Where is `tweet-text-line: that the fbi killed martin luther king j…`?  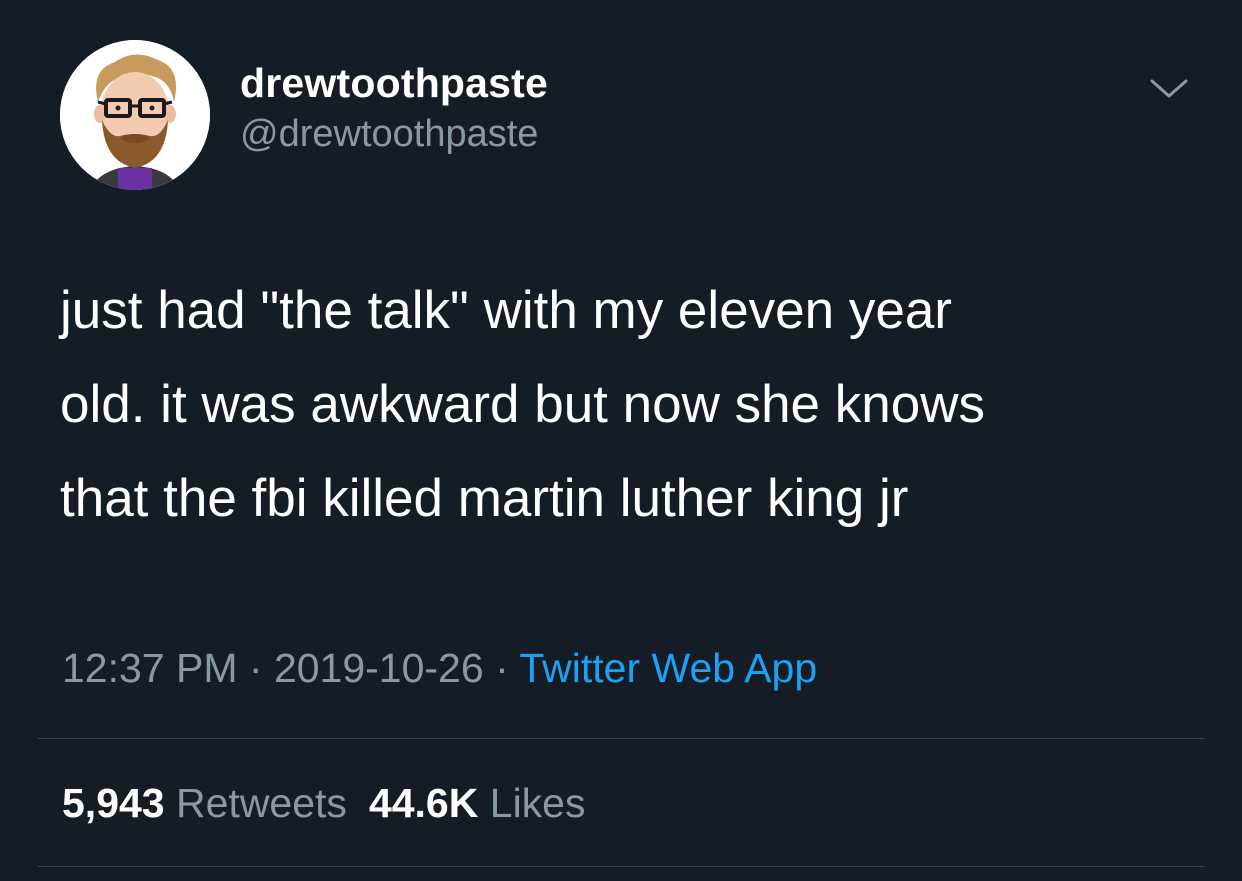 tweet-text-line: that the fbi killed martin luther king j… is located at coordinates (484, 498).